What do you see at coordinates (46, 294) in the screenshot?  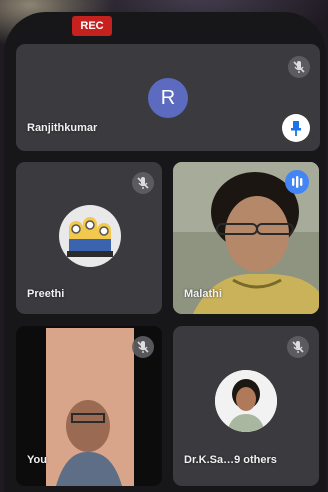 I see `participant-name: Preethi` at bounding box center [46, 294].